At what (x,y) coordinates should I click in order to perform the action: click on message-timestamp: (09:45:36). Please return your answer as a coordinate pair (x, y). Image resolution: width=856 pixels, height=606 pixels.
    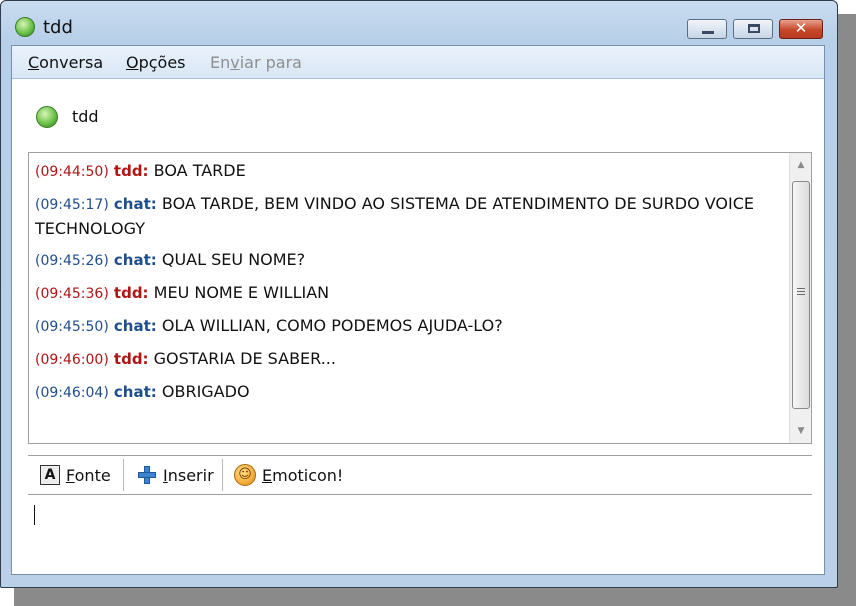
    Looking at the image, I should click on (72, 294).